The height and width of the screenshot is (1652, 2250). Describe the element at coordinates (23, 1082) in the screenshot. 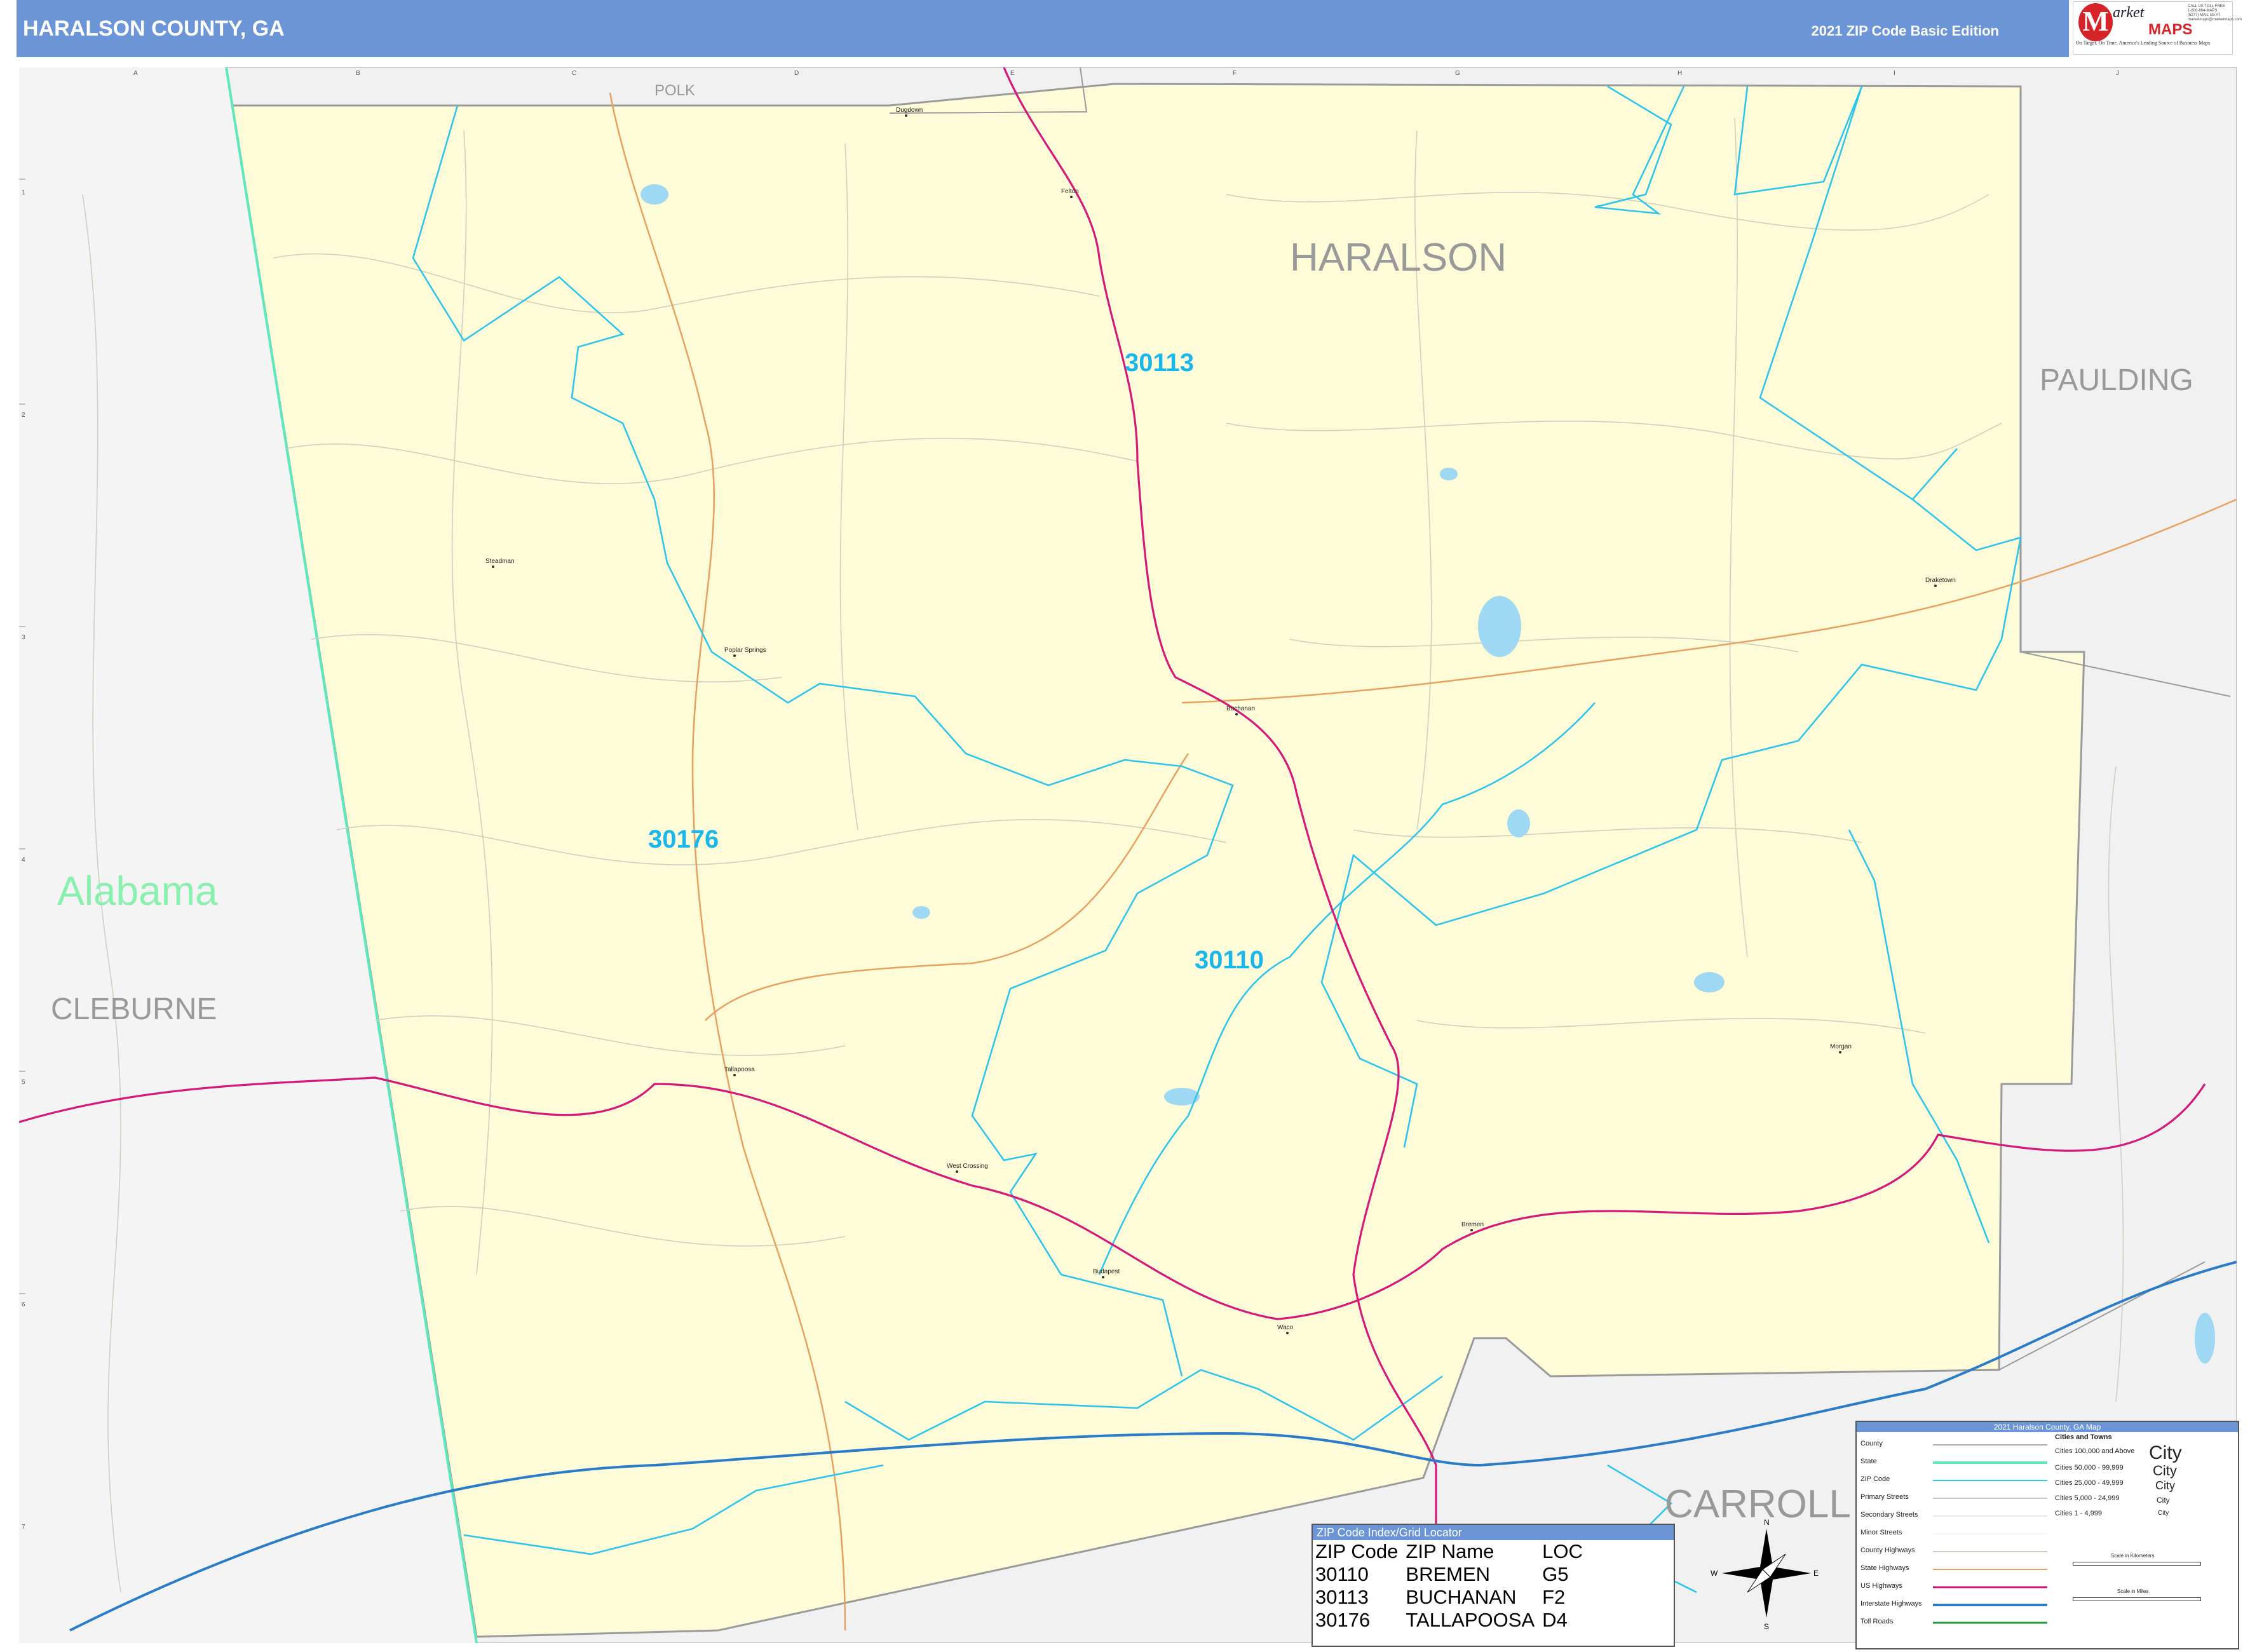

I see `grid-row-5: 5` at that location.